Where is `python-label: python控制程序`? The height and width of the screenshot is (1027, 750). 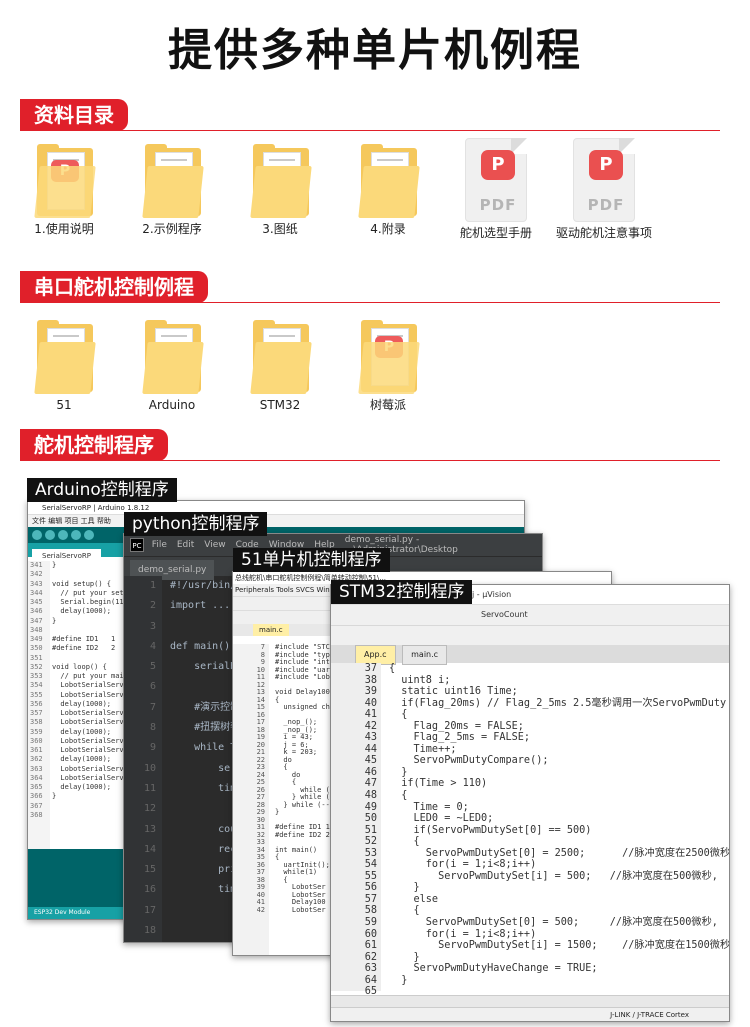
python-label: python控制程序 is located at coordinates (196, 524).